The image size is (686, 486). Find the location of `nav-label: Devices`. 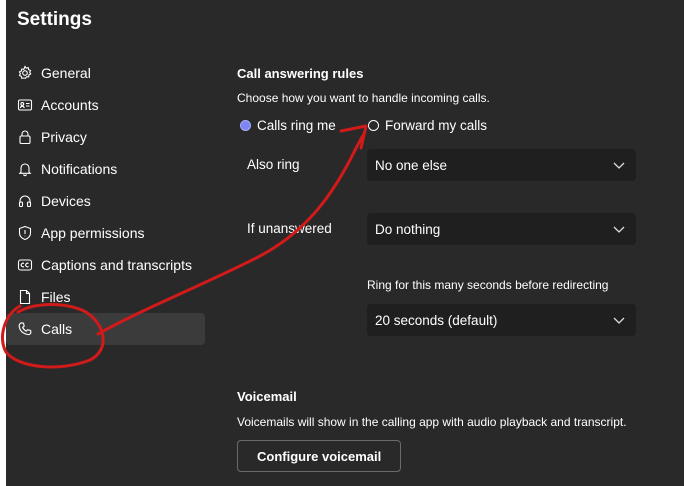

nav-label: Devices is located at coordinates (66, 201).